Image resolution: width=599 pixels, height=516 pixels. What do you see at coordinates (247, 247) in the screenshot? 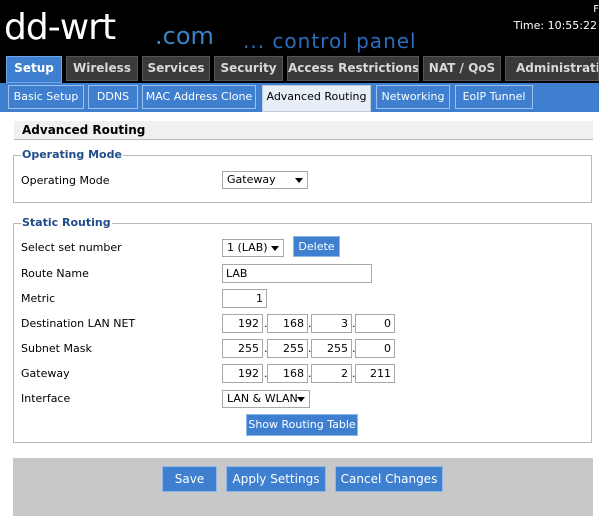
I see `set-number-value: 1 (LAB)` at bounding box center [247, 247].